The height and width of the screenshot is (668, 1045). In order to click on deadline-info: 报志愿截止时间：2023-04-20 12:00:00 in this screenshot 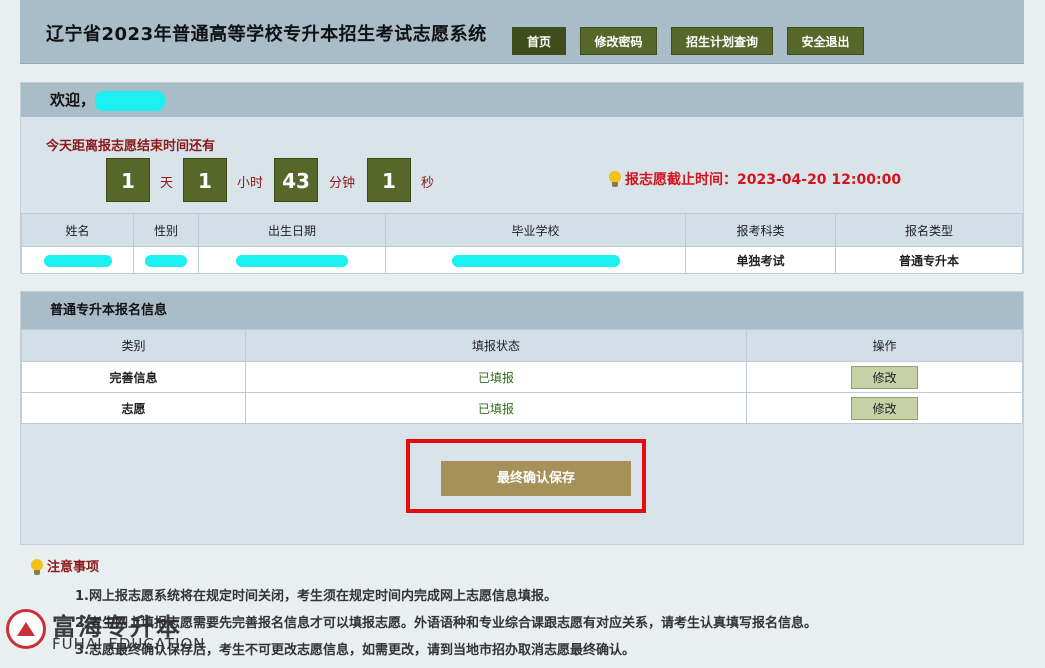, I will do `click(754, 179)`.